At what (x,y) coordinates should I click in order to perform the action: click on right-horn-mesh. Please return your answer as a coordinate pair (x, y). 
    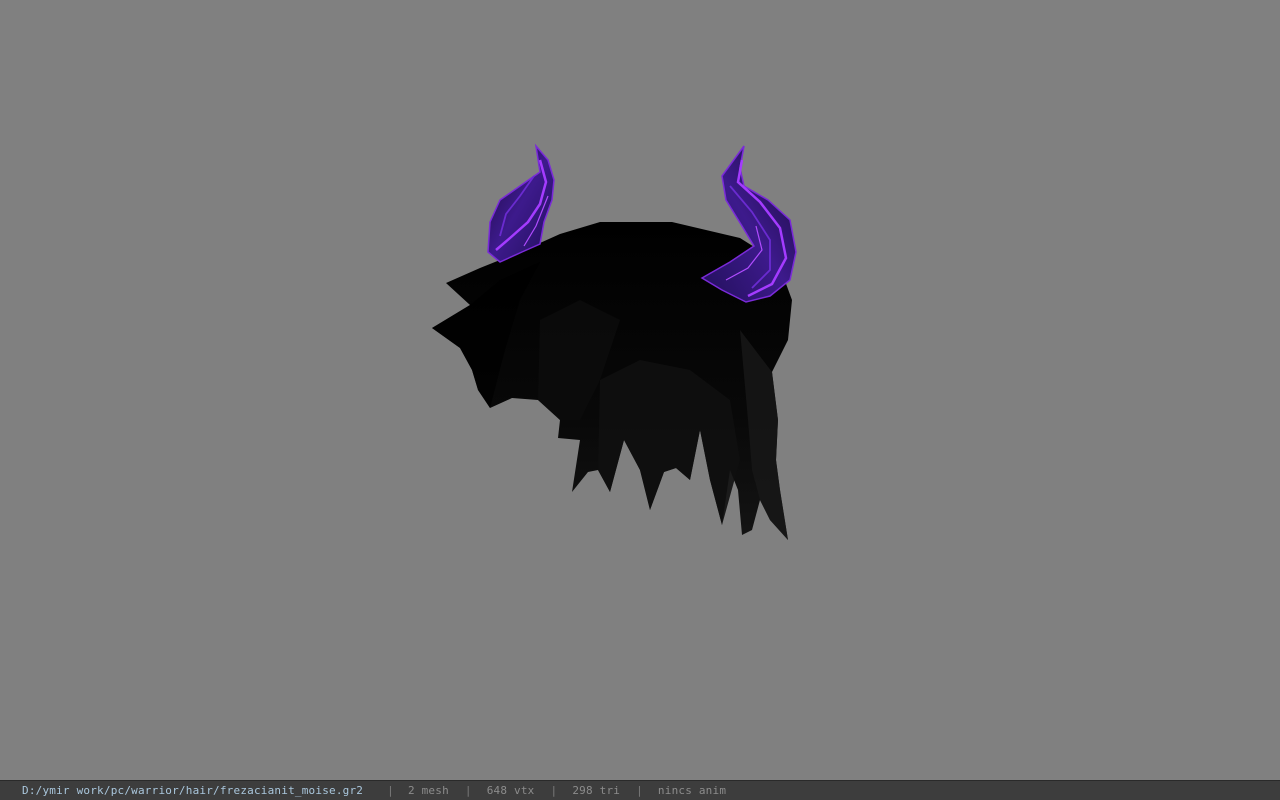
    Looking at the image, I should click on (748, 224).